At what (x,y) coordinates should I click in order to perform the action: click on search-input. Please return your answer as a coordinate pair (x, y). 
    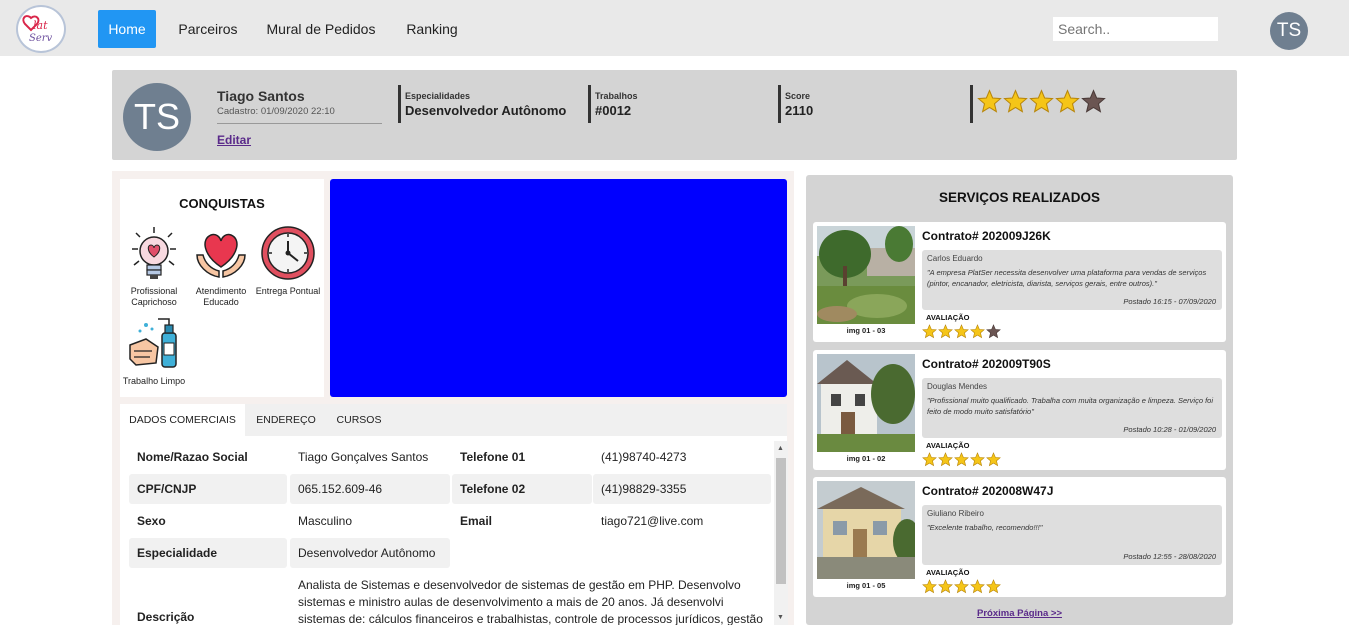
    Looking at the image, I should click on (1135, 29).